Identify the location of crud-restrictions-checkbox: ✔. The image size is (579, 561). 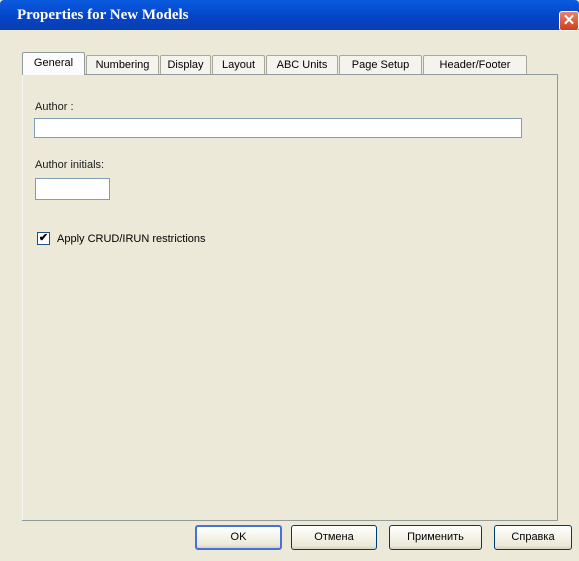
(43, 238).